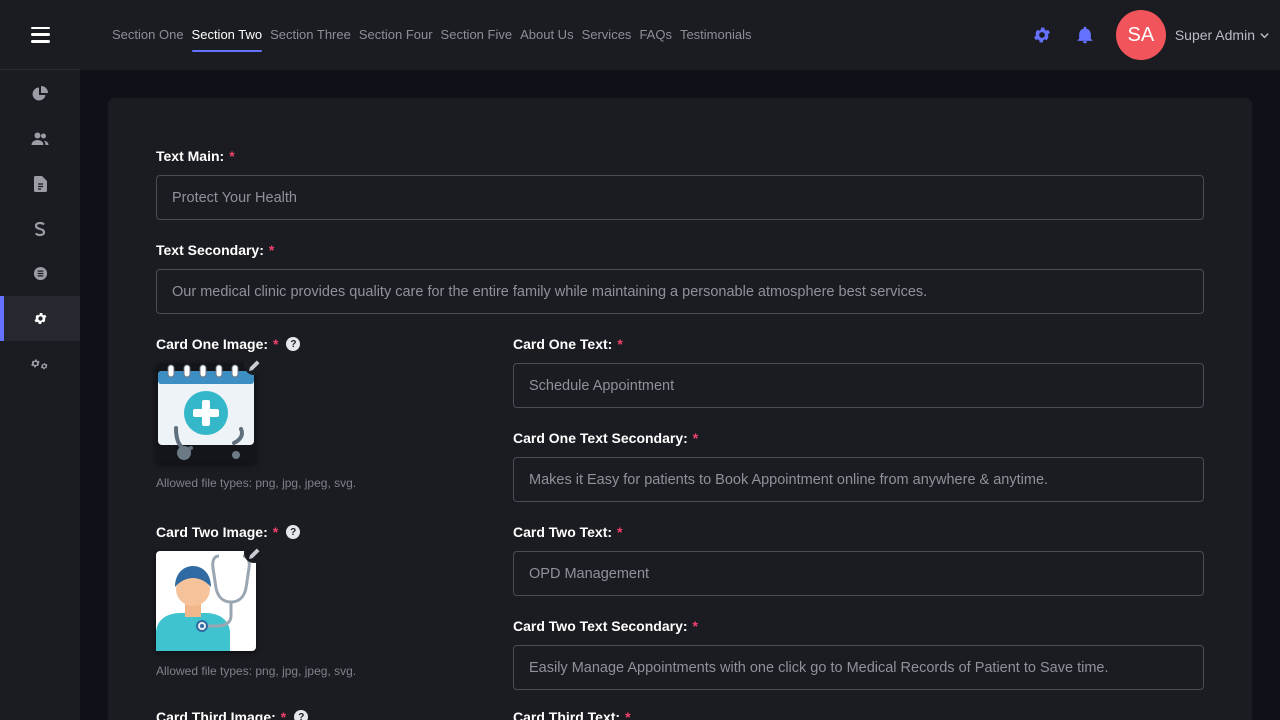 This screenshot has height=720, width=1280. I want to click on settings-gear-icon, so click(1042, 35).